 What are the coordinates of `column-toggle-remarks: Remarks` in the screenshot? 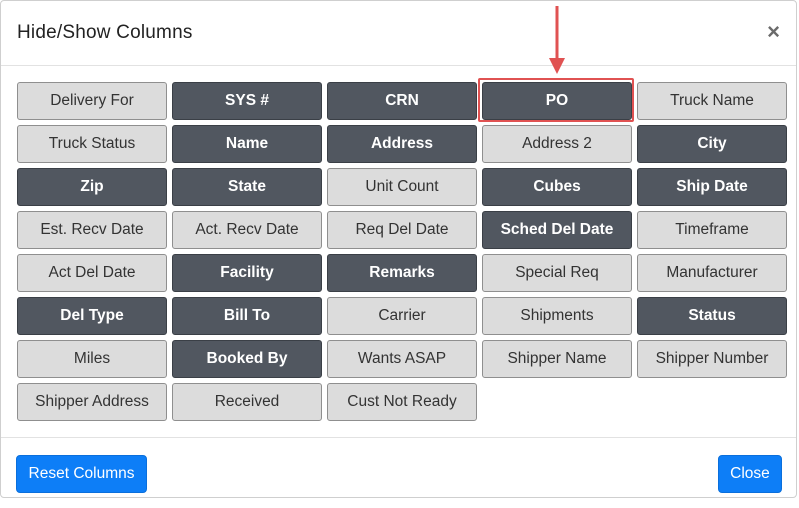 It's located at (402, 273).